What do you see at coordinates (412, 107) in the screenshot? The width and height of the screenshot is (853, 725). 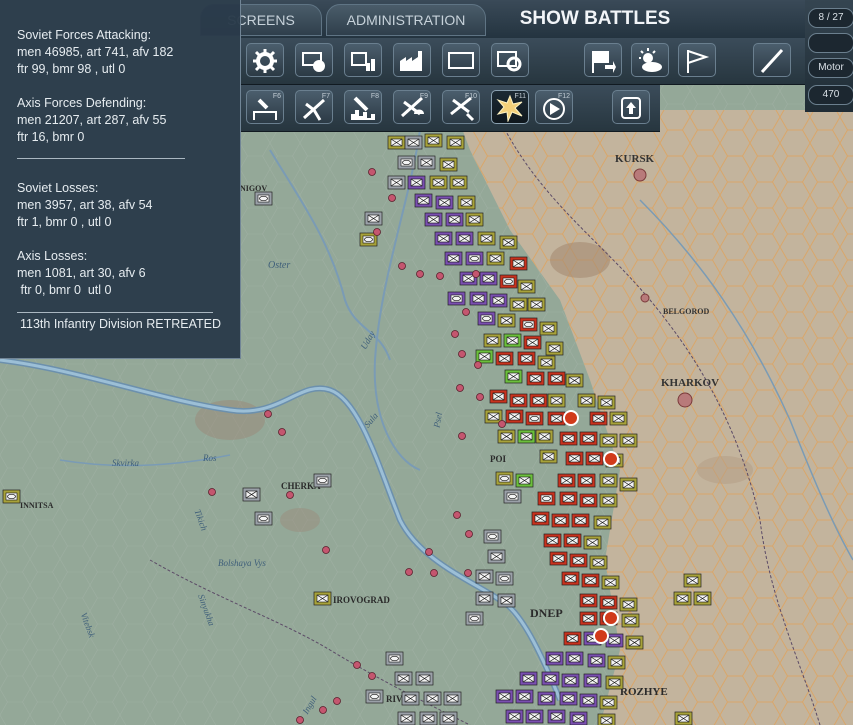 I see `paratroop-plane-button: F9` at bounding box center [412, 107].